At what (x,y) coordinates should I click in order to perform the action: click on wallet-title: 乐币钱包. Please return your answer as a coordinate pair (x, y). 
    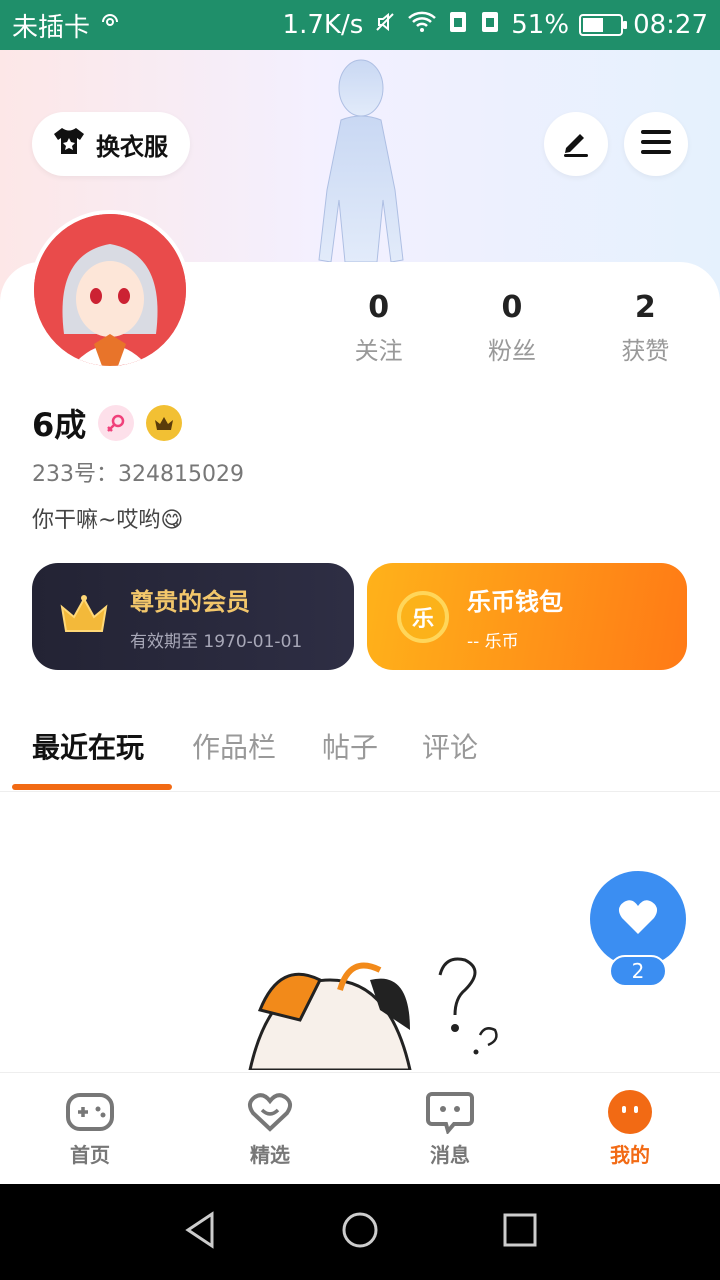
    Looking at the image, I should click on (515, 601).